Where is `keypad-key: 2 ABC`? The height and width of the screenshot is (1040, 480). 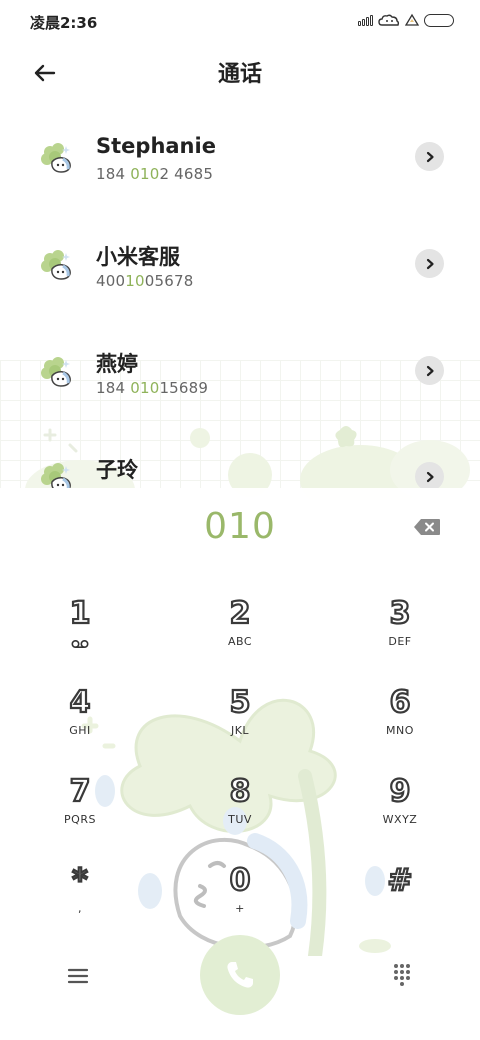
keypad-key: 2 ABC is located at coordinates (240, 635).